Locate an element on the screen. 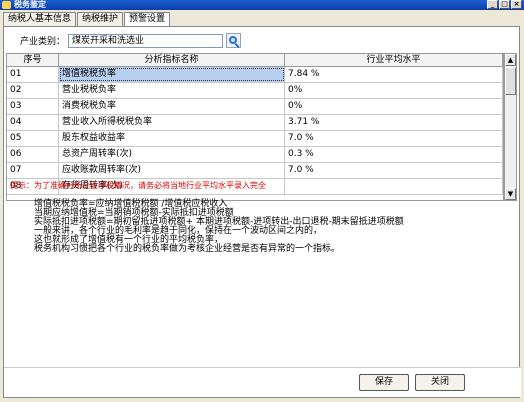 This screenshot has width=524, height=402. row-seq: 06 is located at coordinates (33, 154).